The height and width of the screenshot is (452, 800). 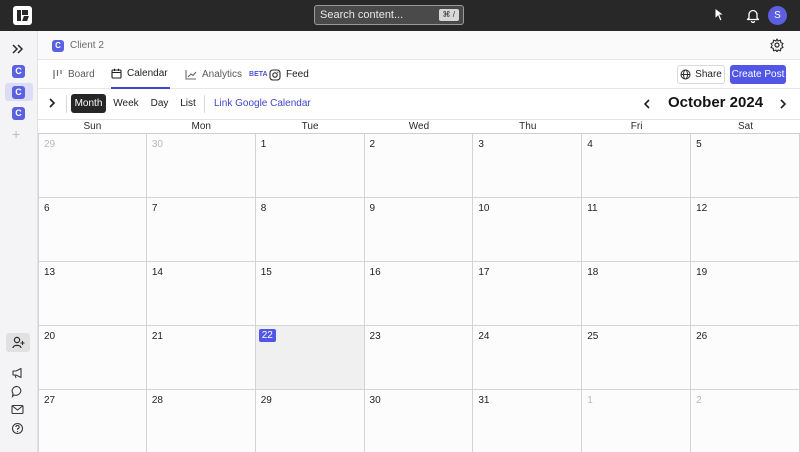 I want to click on tab-feed: Feed, so click(x=289, y=74).